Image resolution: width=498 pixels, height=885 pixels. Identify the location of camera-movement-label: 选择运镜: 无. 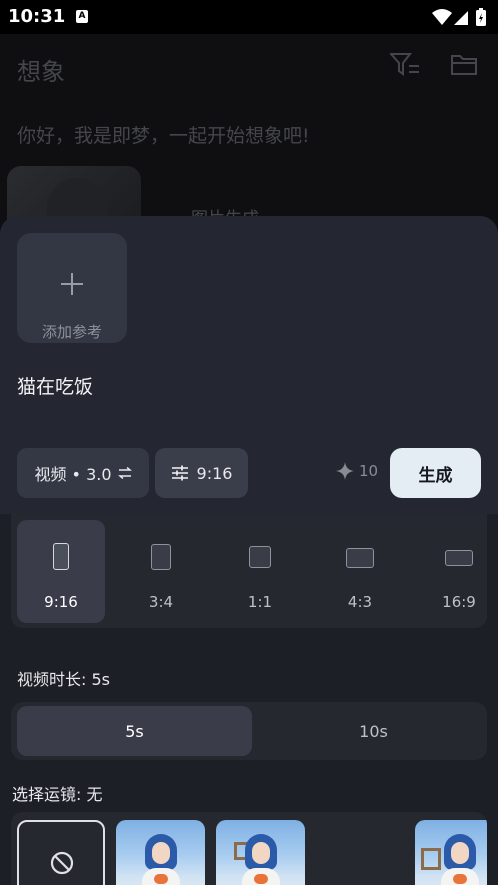
(57, 794).